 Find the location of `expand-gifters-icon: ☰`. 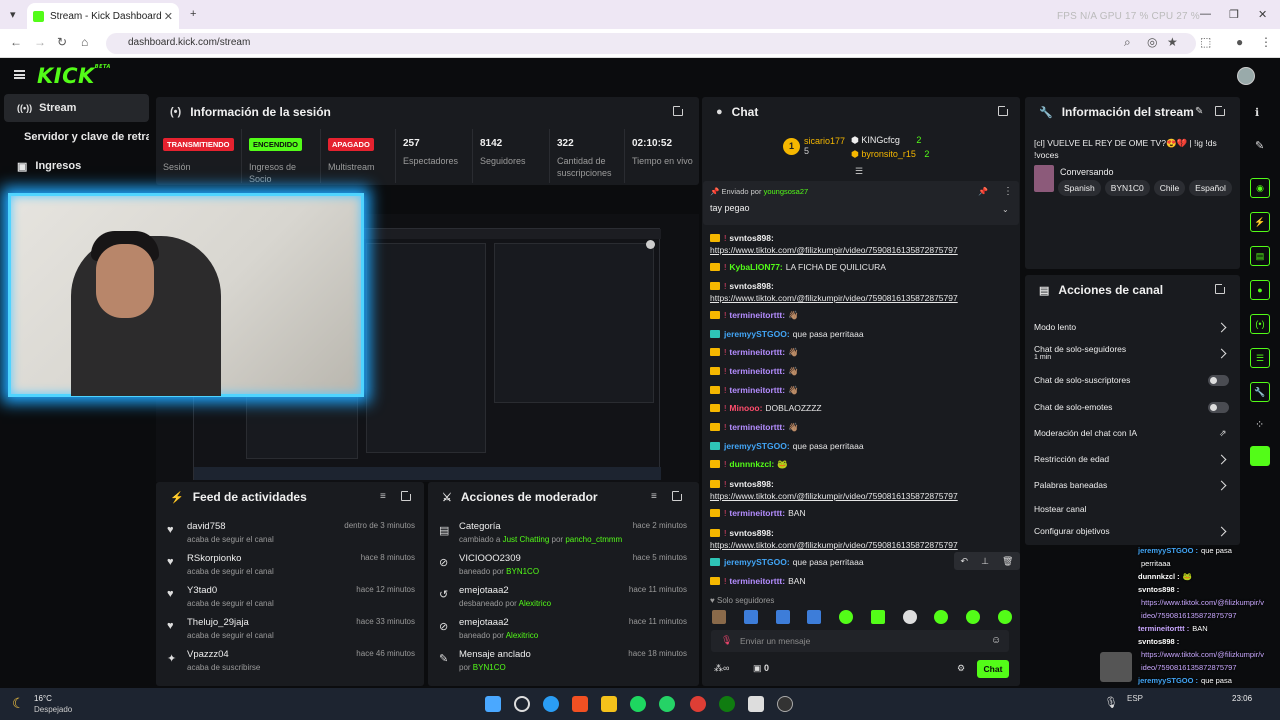

expand-gifters-icon: ☰ is located at coordinates (859, 171).